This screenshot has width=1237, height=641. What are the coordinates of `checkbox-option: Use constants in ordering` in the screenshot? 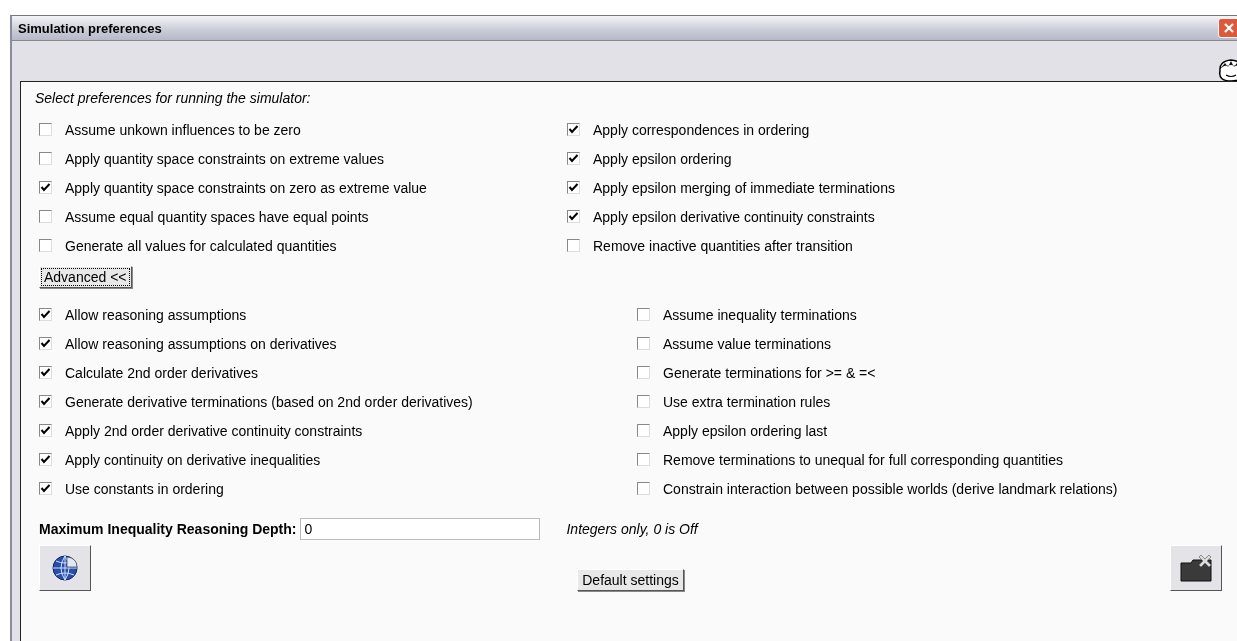 It's located at (334, 488).